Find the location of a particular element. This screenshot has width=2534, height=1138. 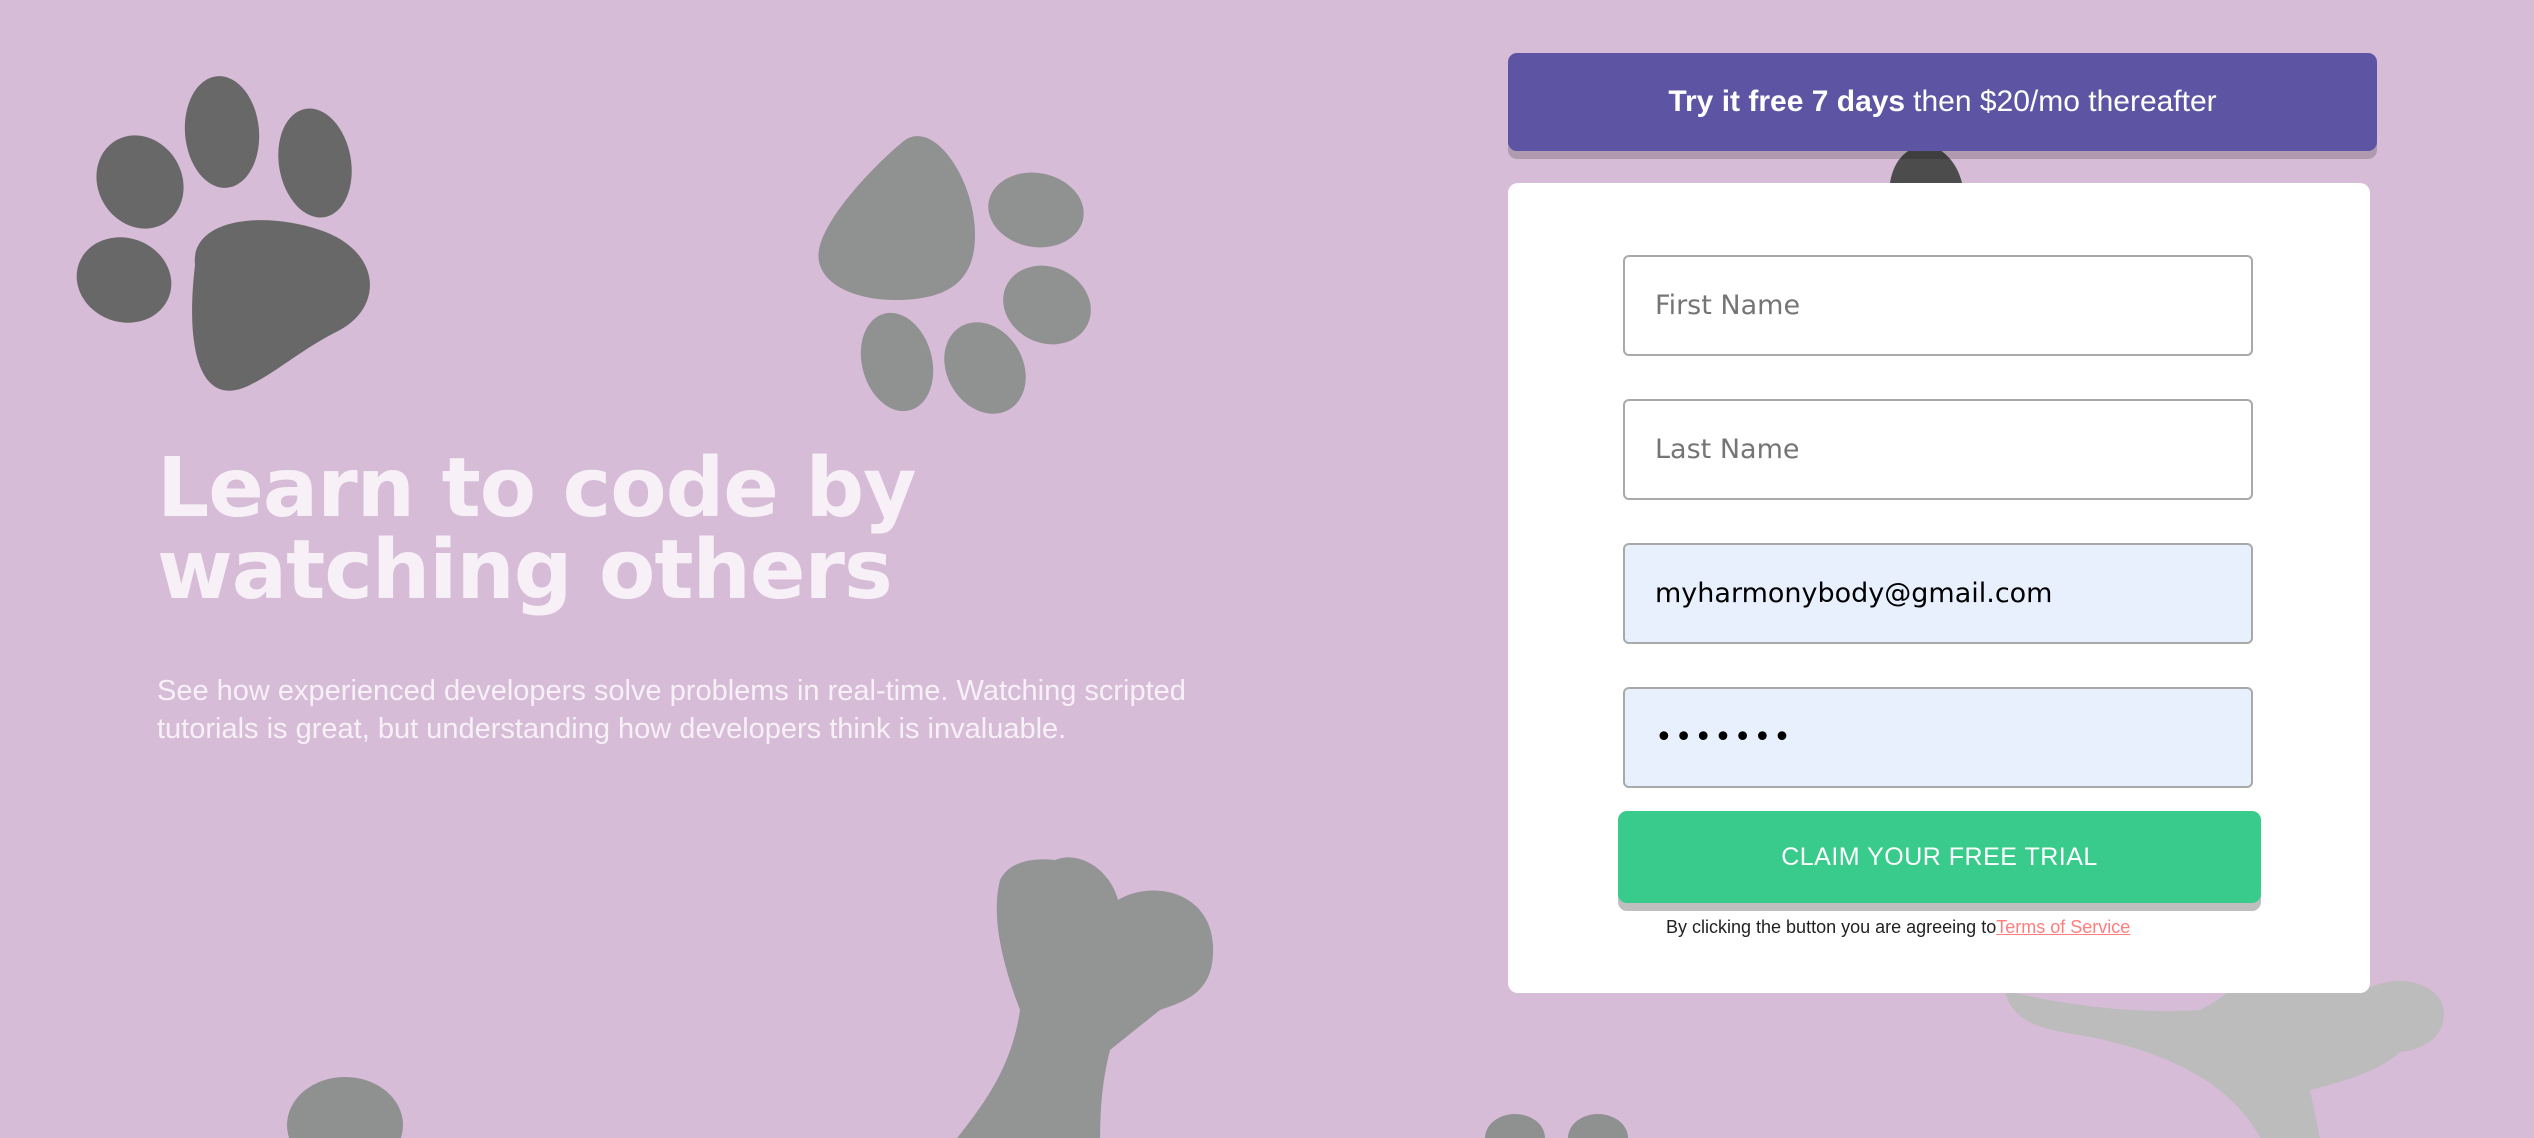

password-input is located at coordinates (1938, 737).